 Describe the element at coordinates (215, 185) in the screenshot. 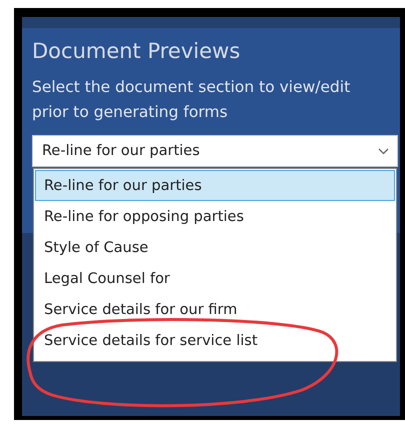

I see `dropdown-option: Re-line for our parties` at that location.